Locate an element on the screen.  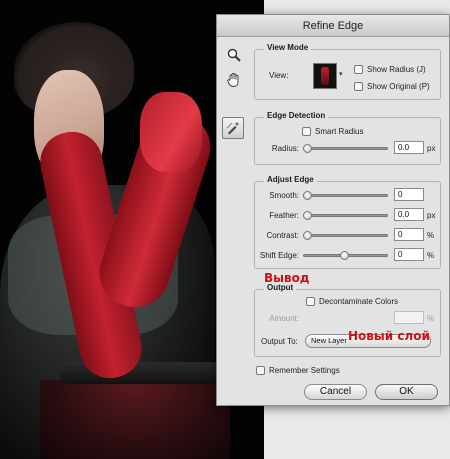
view-mode-thumbnail is located at coordinates (325, 76).